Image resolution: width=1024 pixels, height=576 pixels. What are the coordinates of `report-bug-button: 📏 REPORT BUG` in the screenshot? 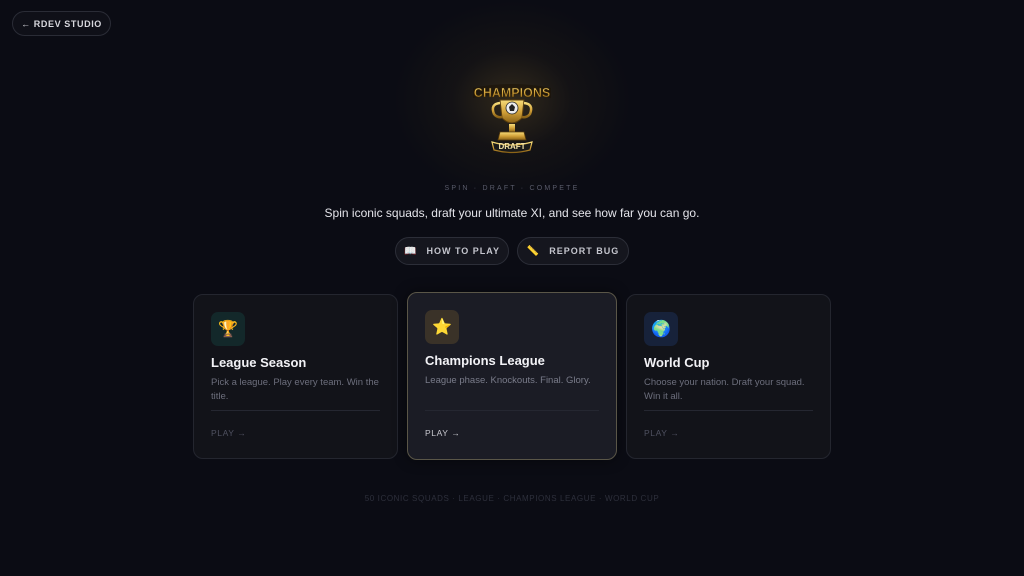 It's located at (573, 251).